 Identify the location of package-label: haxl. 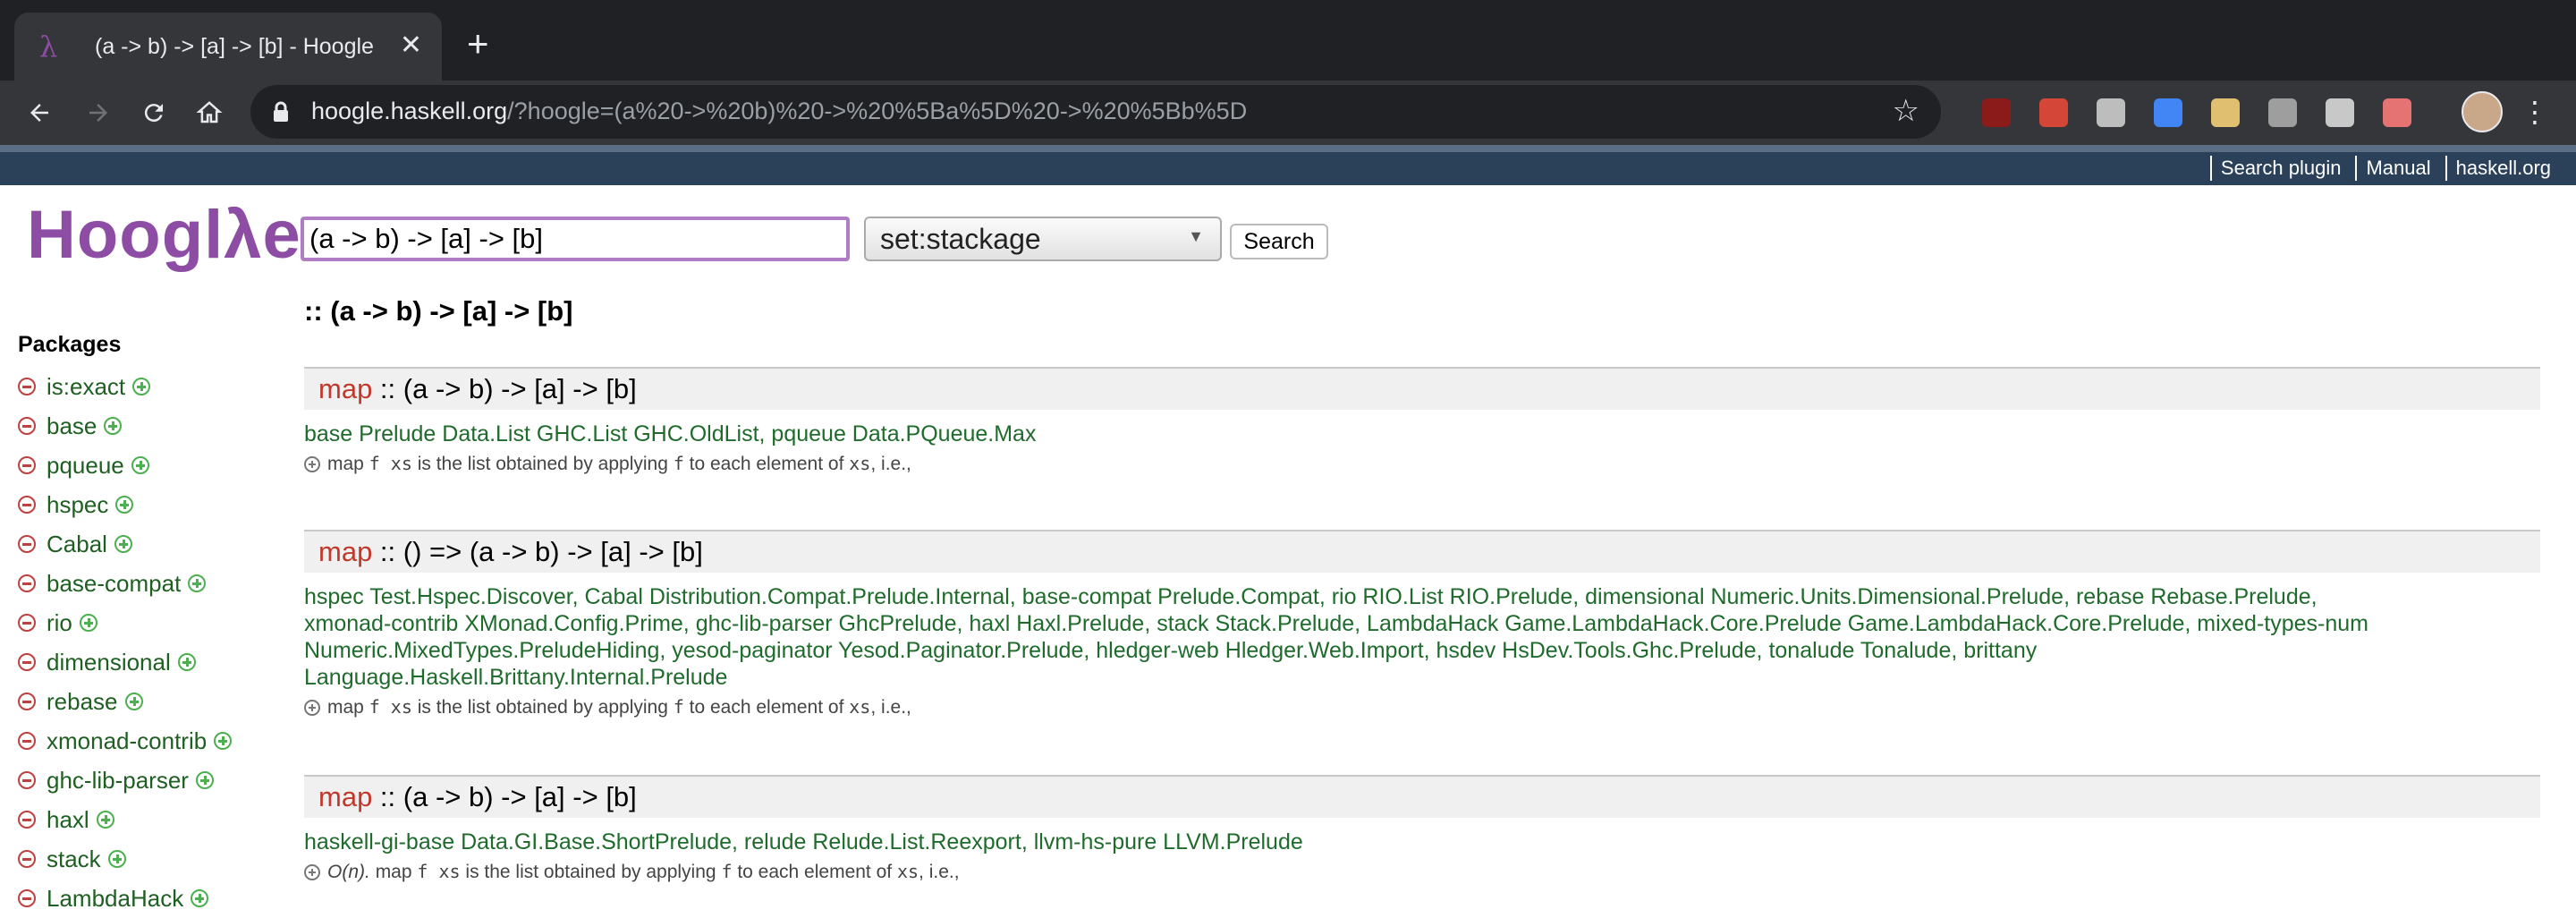
(68, 820).